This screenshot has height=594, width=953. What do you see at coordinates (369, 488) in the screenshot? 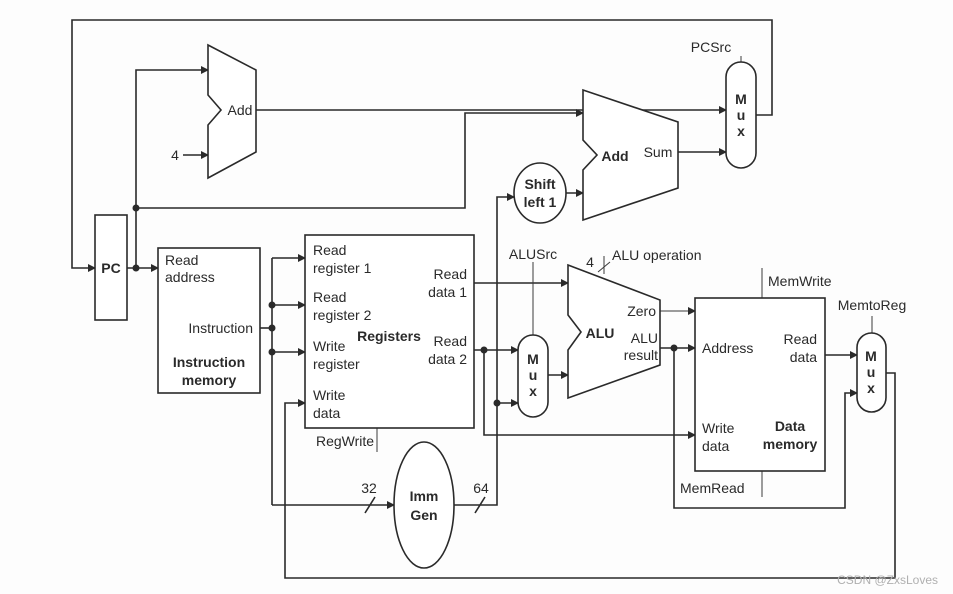
I see `width-label: 32` at bounding box center [369, 488].